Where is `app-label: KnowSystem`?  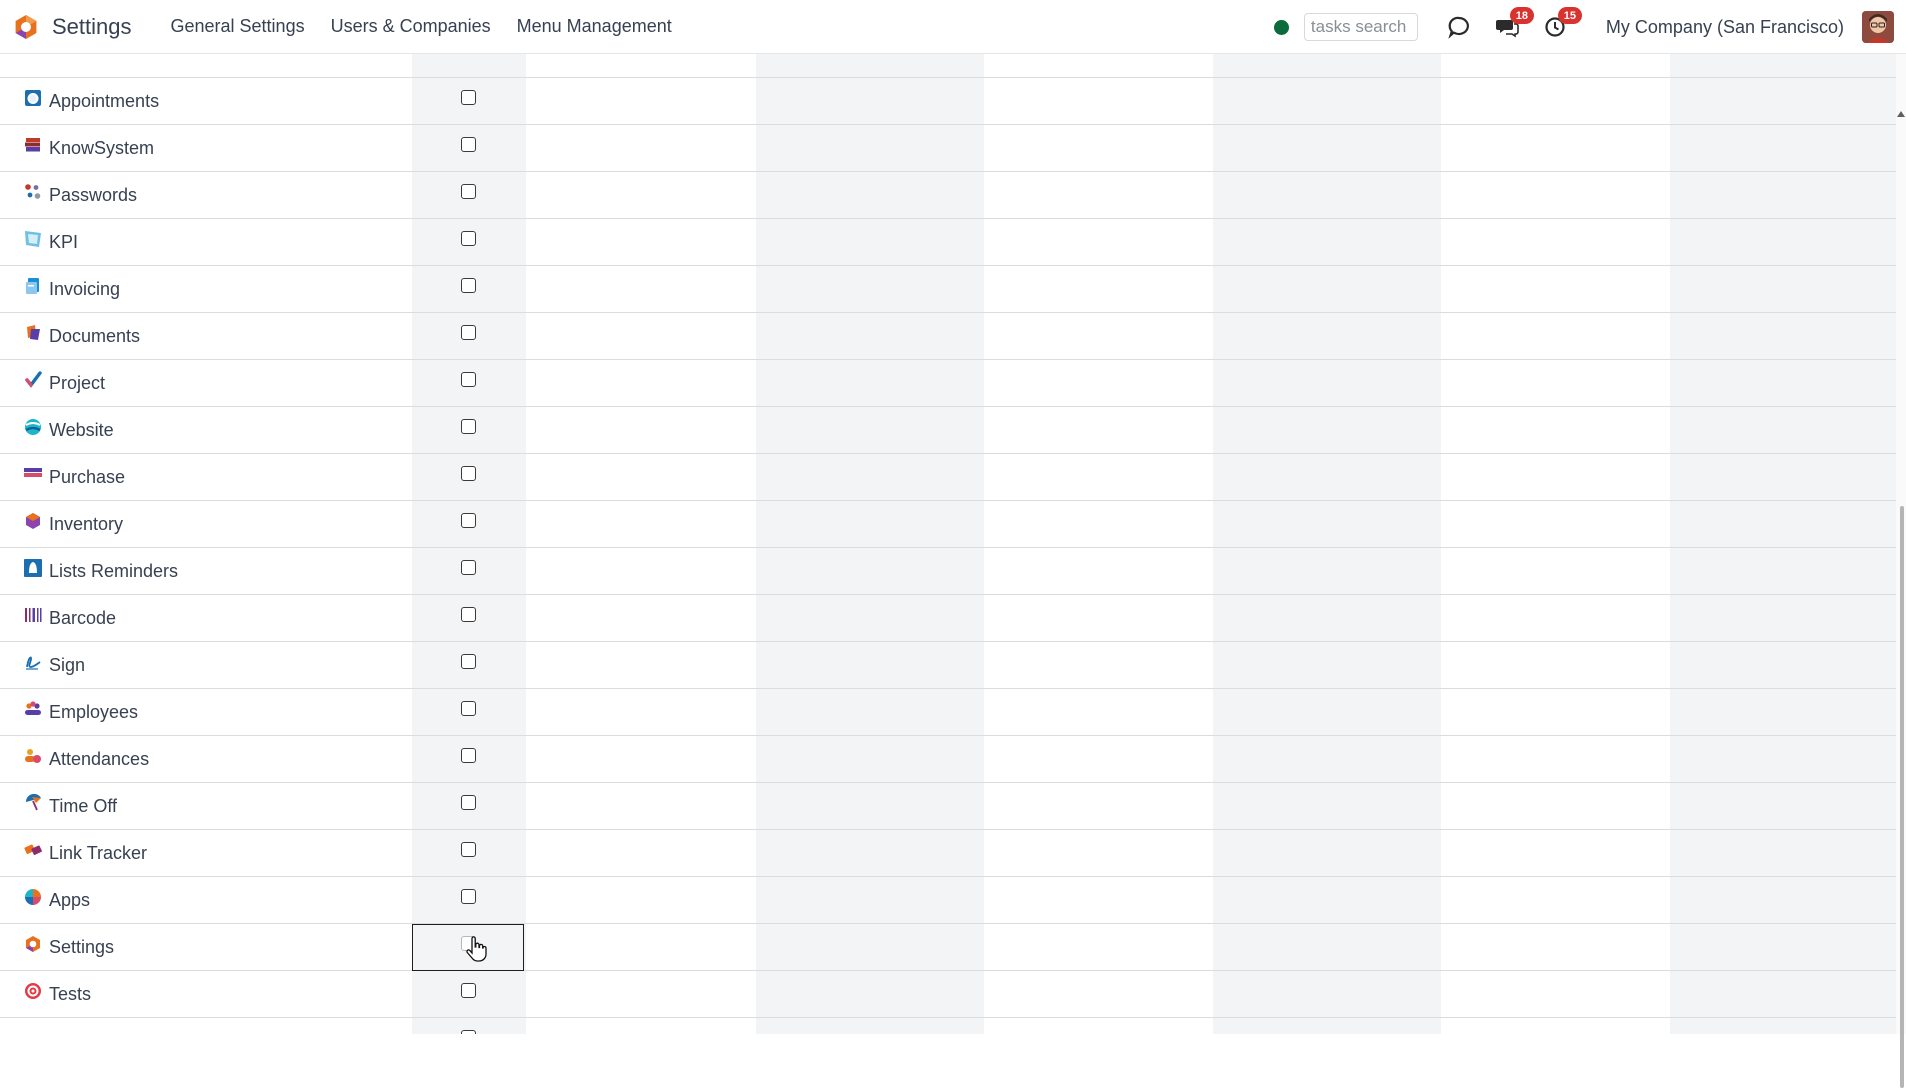
app-label: KnowSystem is located at coordinates (102, 148).